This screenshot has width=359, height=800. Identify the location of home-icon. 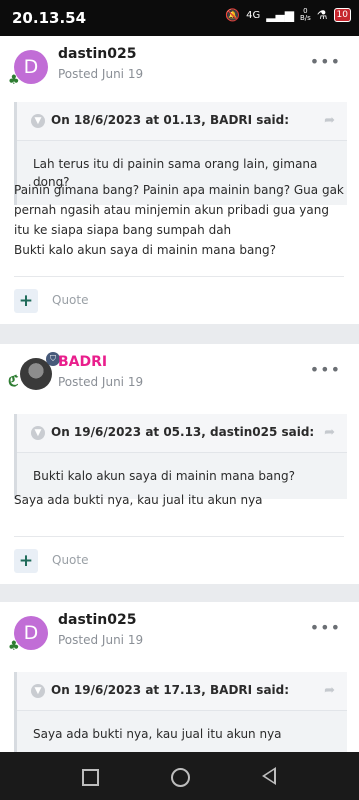
(180, 777).